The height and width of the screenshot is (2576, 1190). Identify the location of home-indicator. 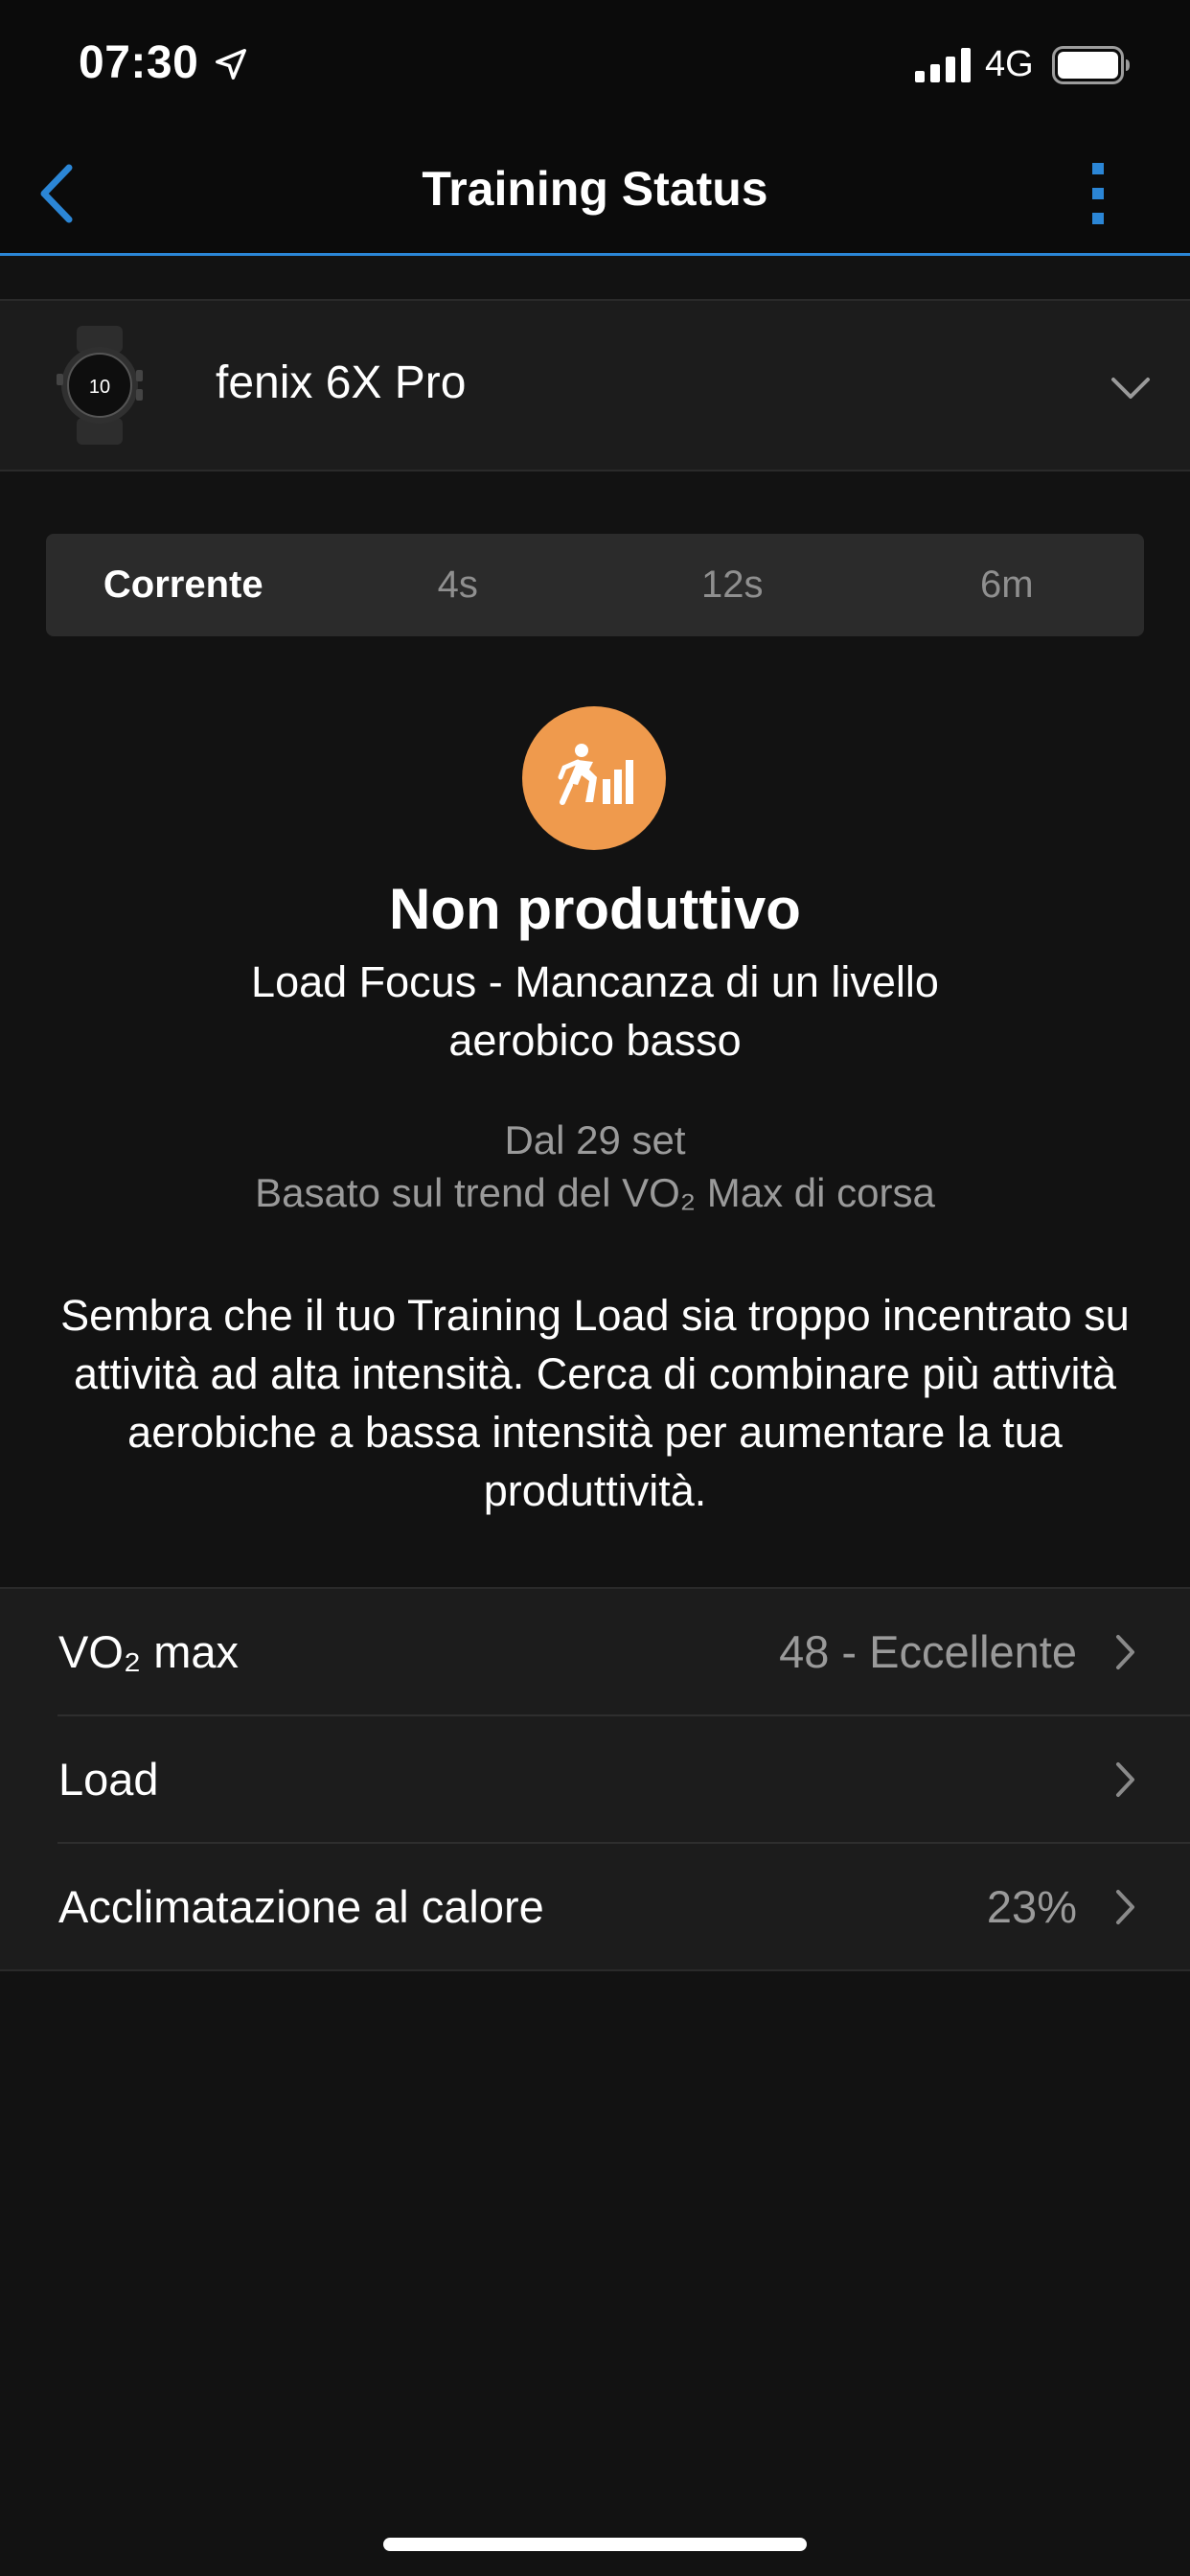
(595, 2544).